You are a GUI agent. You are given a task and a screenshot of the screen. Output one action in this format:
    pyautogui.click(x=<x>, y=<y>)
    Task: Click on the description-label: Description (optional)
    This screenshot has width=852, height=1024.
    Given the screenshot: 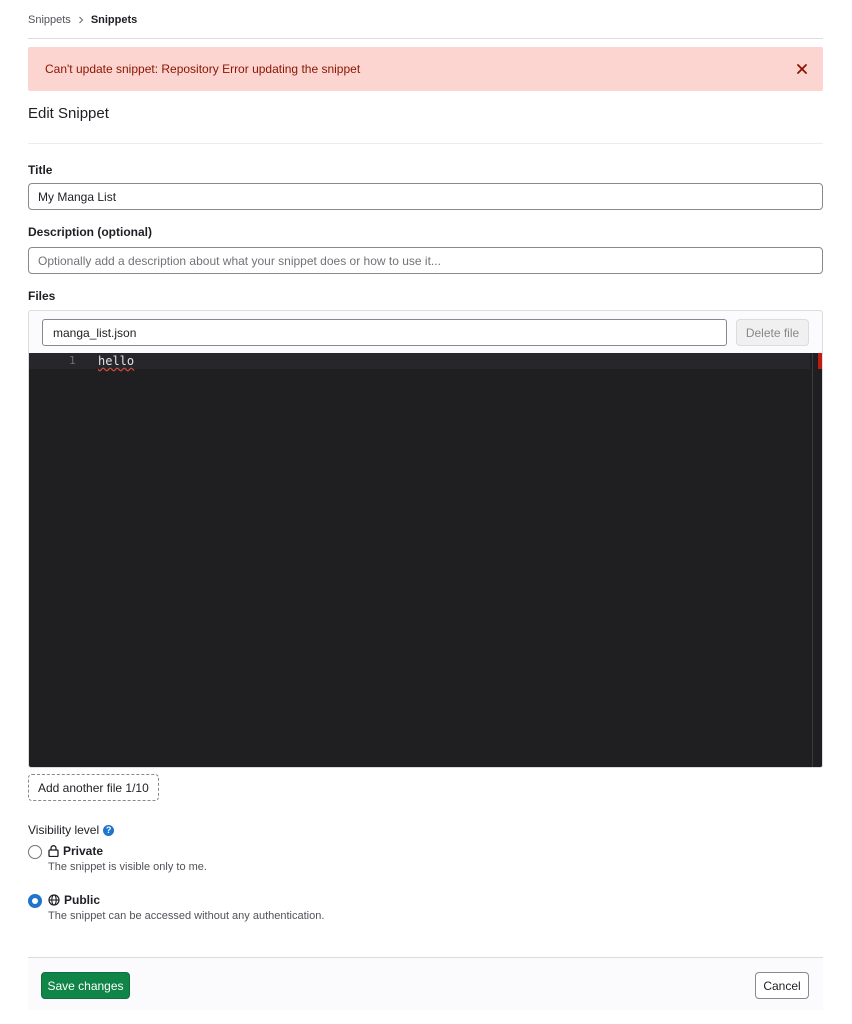 What is the action you would take?
    pyautogui.click(x=90, y=232)
    